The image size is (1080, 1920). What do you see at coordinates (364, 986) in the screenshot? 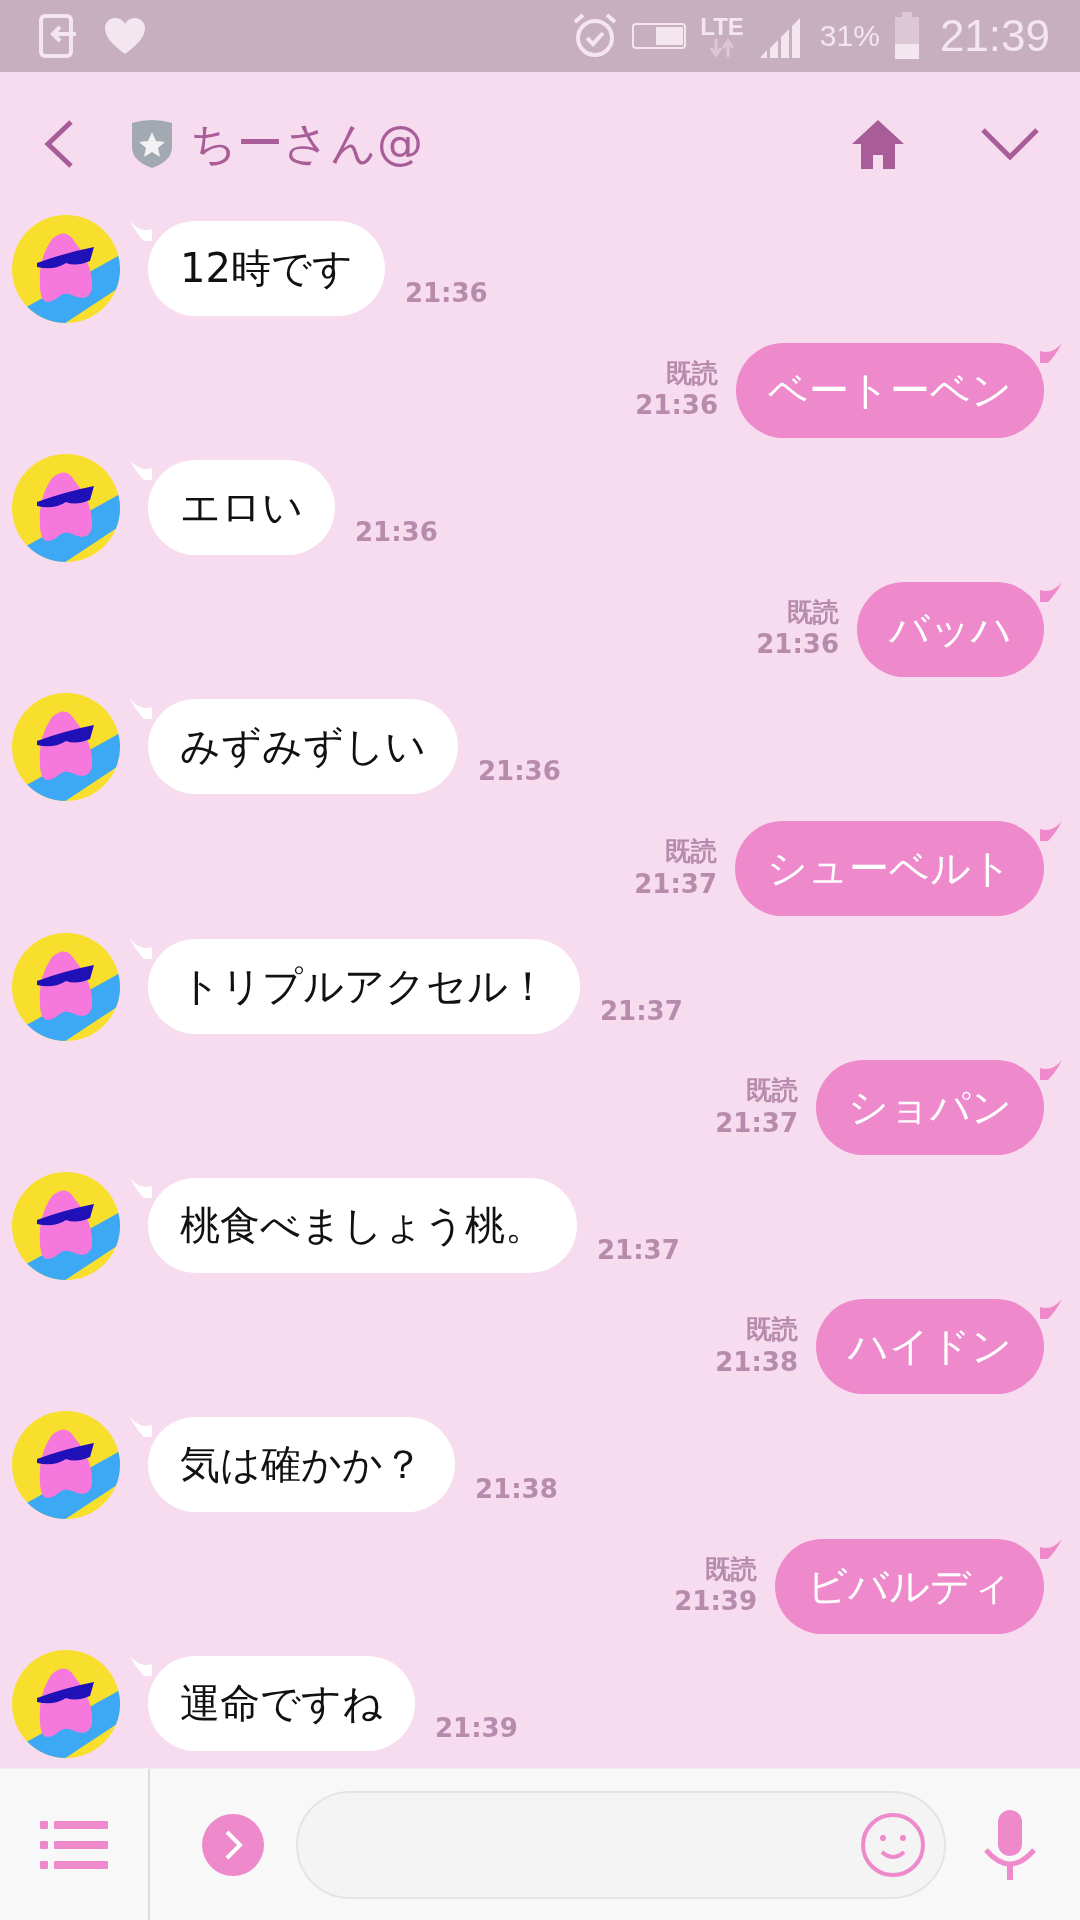
I see `message-bubble: トリプルアクセル！` at bounding box center [364, 986].